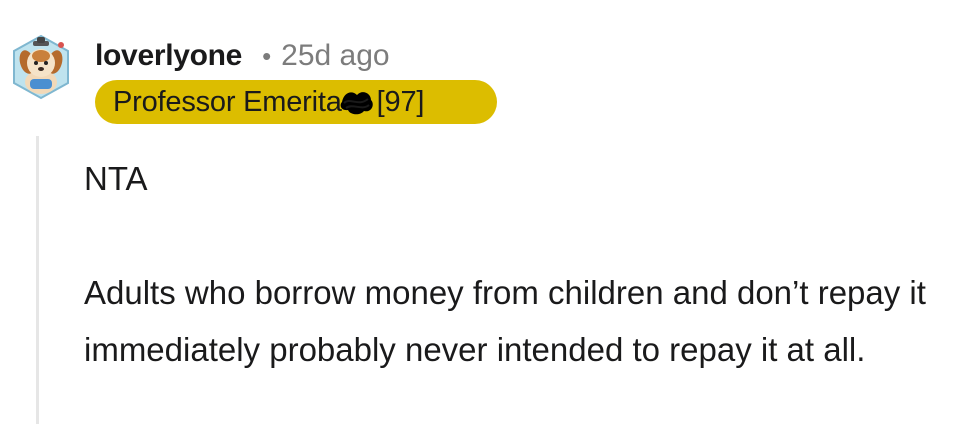 The height and width of the screenshot is (424, 978). I want to click on comment-paragraph: NTA, so click(116, 178).